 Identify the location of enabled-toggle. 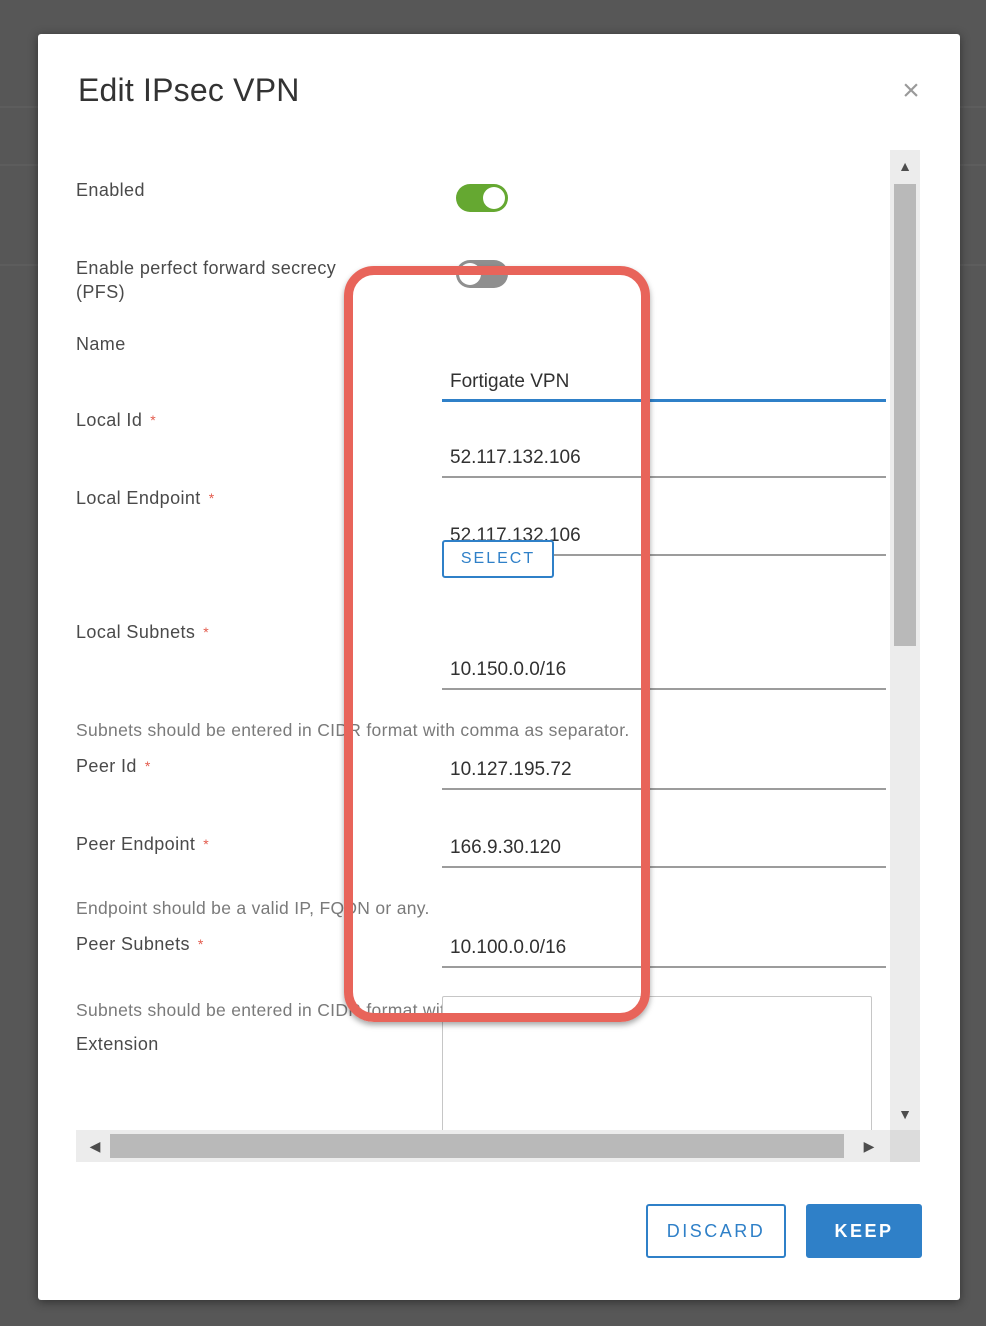
(482, 198).